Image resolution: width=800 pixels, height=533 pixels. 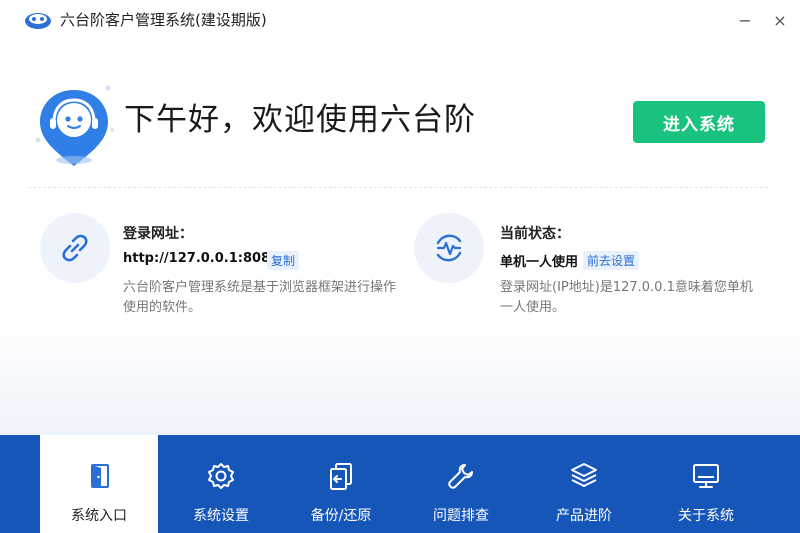 What do you see at coordinates (99, 516) in the screenshot?
I see `nav-label: 系统入口` at bounding box center [99, 516].